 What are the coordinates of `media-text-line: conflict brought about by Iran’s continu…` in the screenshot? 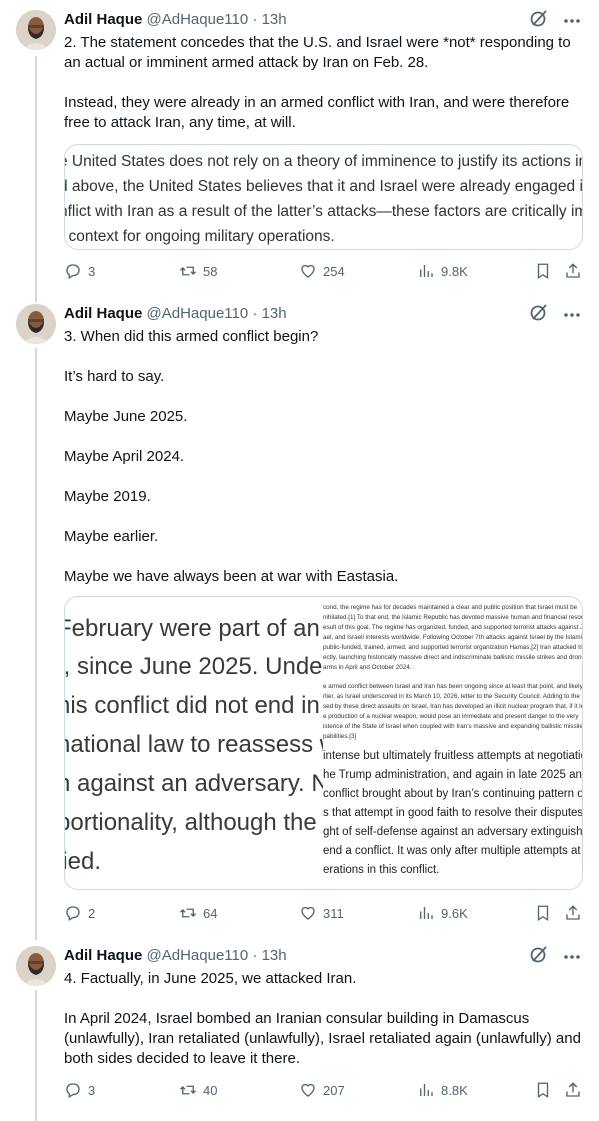 It's located at (453, 794).